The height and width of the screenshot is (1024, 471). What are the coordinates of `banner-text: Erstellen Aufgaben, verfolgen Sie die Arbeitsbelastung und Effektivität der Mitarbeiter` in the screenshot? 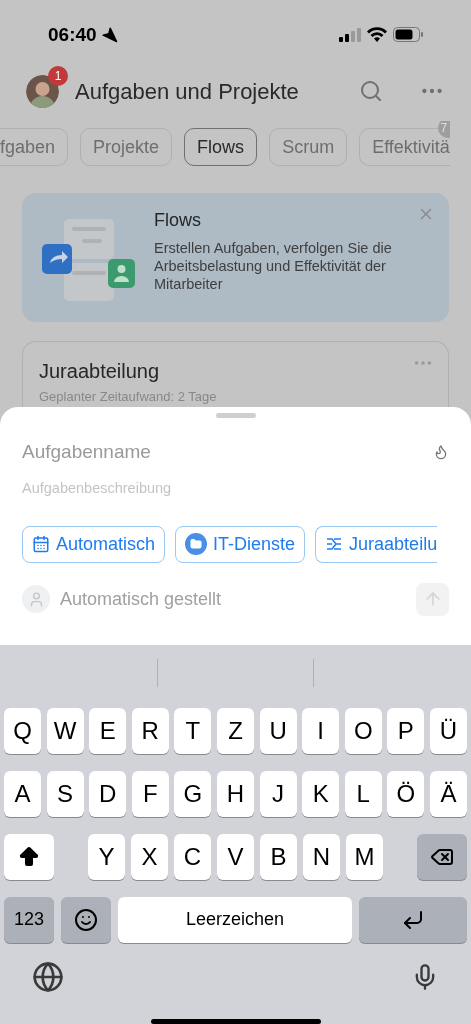 It's located at (273, 265).